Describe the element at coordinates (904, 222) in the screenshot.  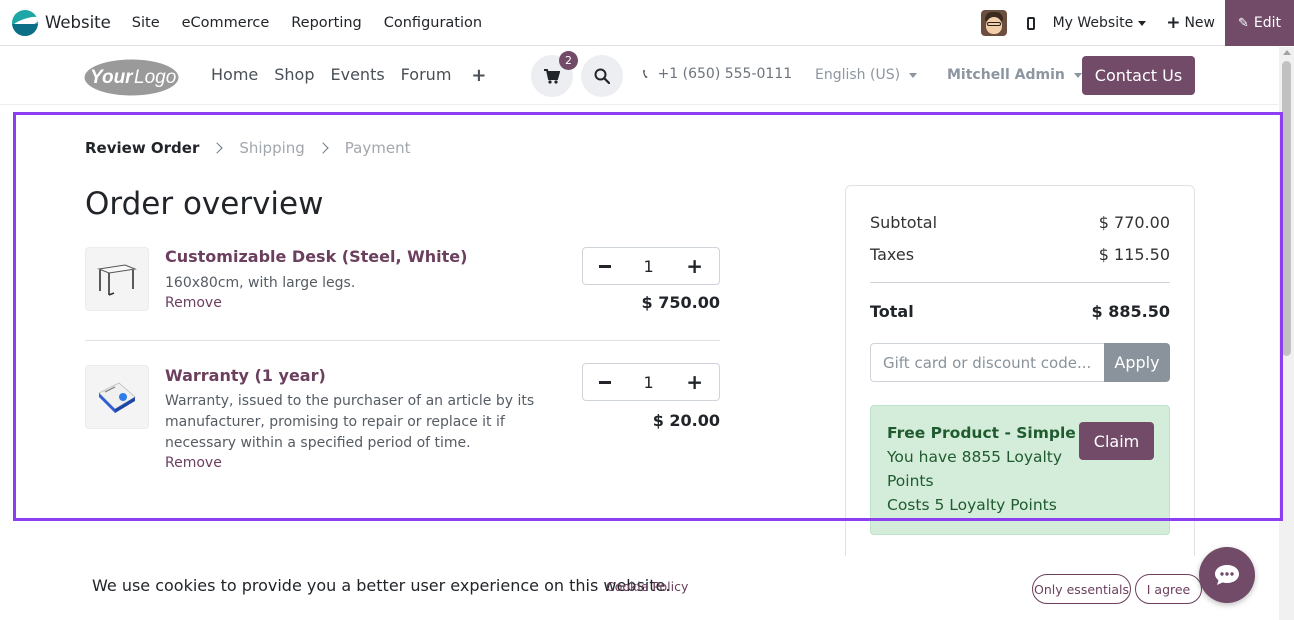
I see `subtotal-label: Subtotal` at that location.